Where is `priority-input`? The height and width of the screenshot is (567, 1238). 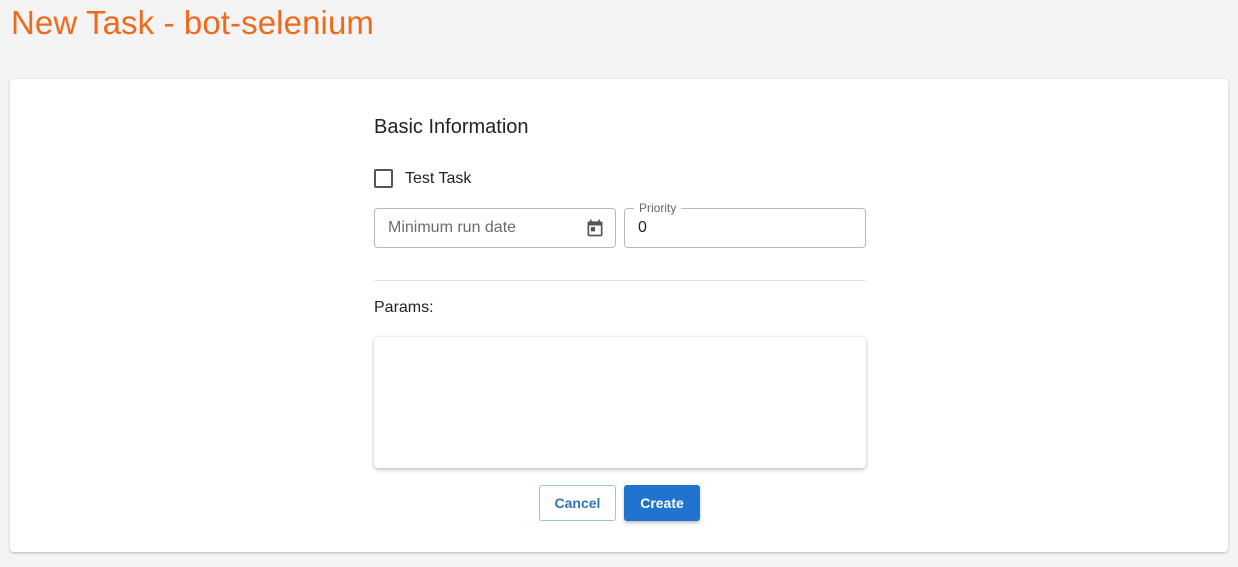
priority-input is located at coordinates (733, 228).